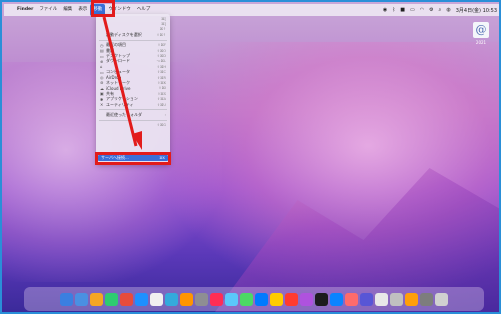 This screenshot has height=314, width=501. Describe the element at coordinates (402, 10) in the screenshot. I see `status-a-icon: ■` at that location.